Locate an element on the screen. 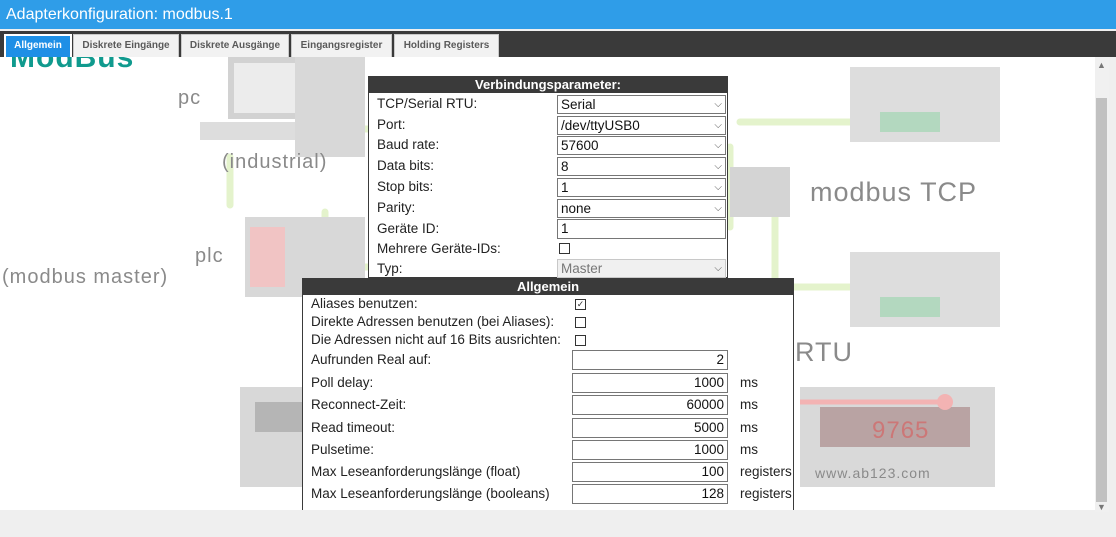 The image size is (1116, 537). port-value: /dev/ttyUSB0 is located at coordinates (600, 125).